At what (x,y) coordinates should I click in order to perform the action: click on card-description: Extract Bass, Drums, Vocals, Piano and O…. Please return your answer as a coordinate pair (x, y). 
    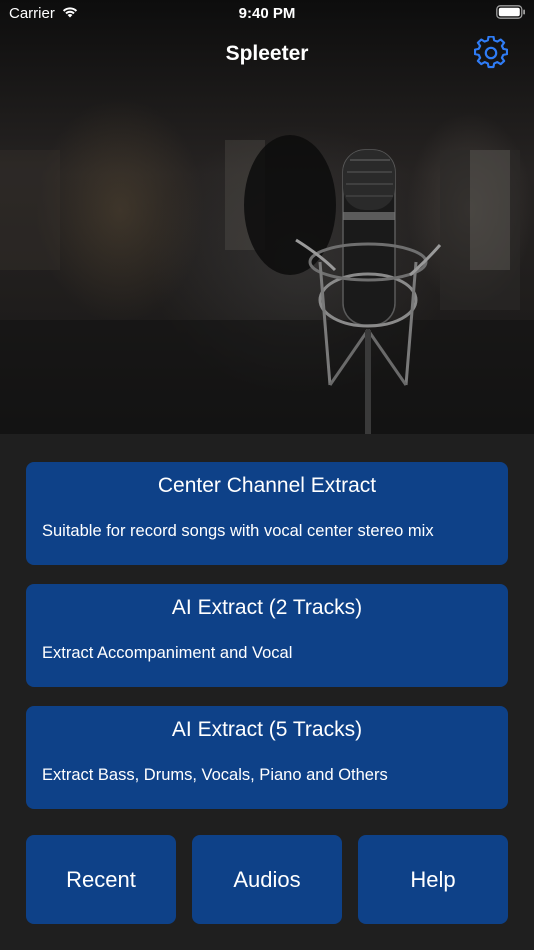
    Looking at the image, I should click on (215, 775).